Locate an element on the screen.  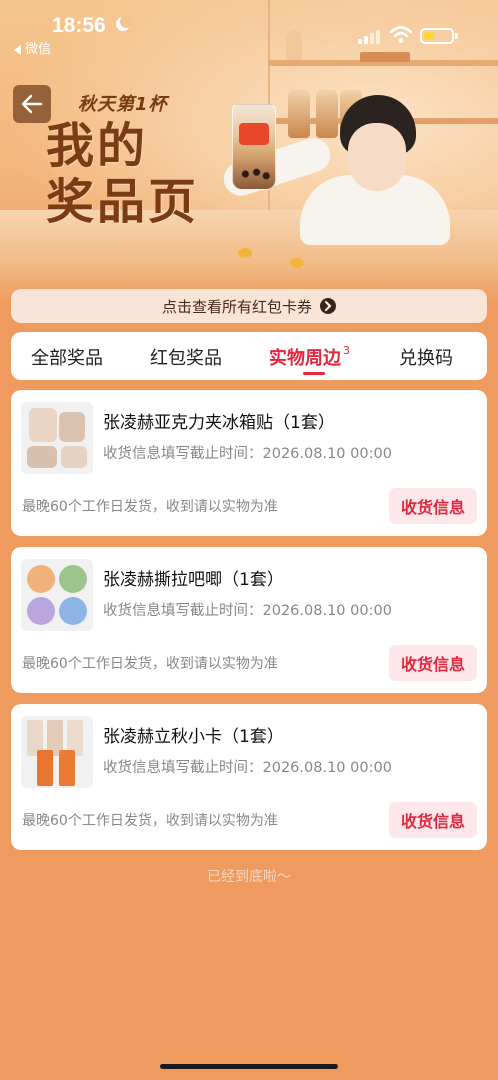
end-of-list-text: 已经到底啦～ is located at coordinates (249, 877).